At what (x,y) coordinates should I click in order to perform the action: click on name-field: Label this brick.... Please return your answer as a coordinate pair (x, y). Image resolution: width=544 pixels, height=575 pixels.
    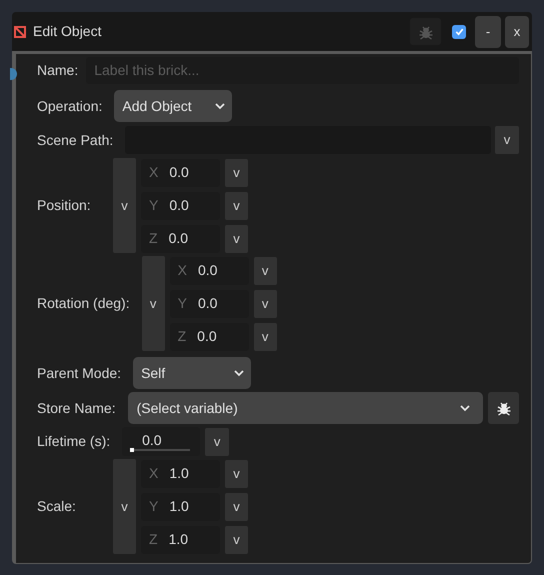
    Looking at the image, I should click on (302, 70).